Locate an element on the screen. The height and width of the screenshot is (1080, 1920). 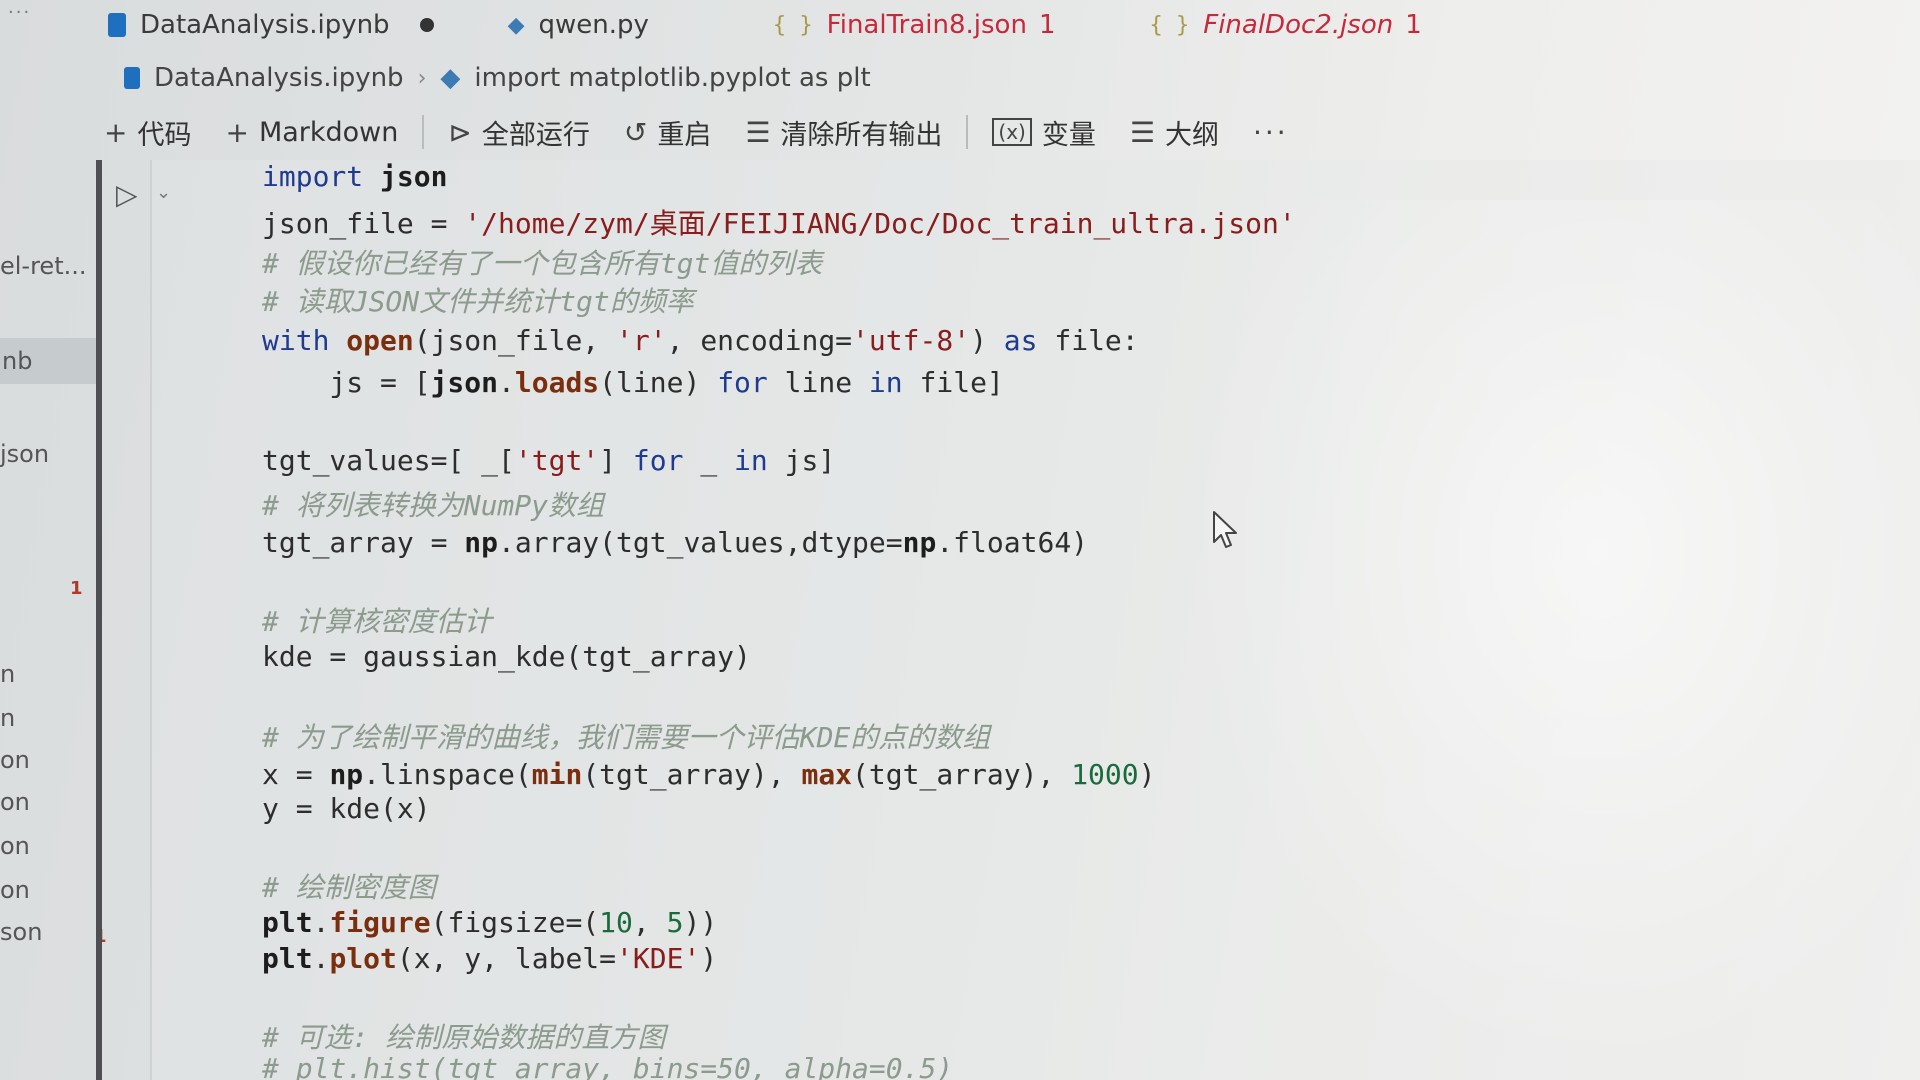
token: (x, y, label= is located at coordinates (506, 958).